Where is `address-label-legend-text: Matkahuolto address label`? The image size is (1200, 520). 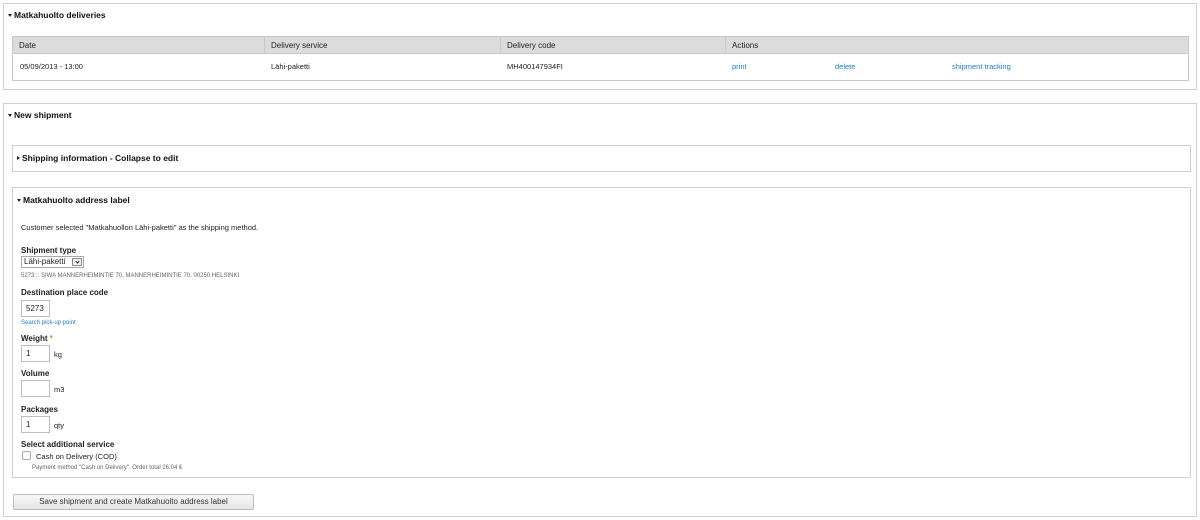
address-label-legend-text: Matkahuolto address label is located at coordinates (76, 200).